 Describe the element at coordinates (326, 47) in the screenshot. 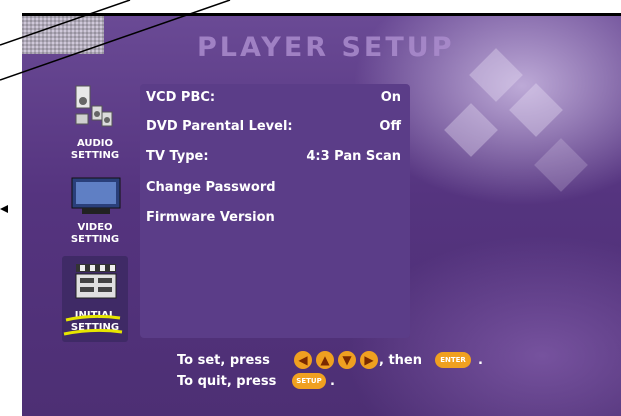

I see `page-title: PLAYER SETUP` at that location.